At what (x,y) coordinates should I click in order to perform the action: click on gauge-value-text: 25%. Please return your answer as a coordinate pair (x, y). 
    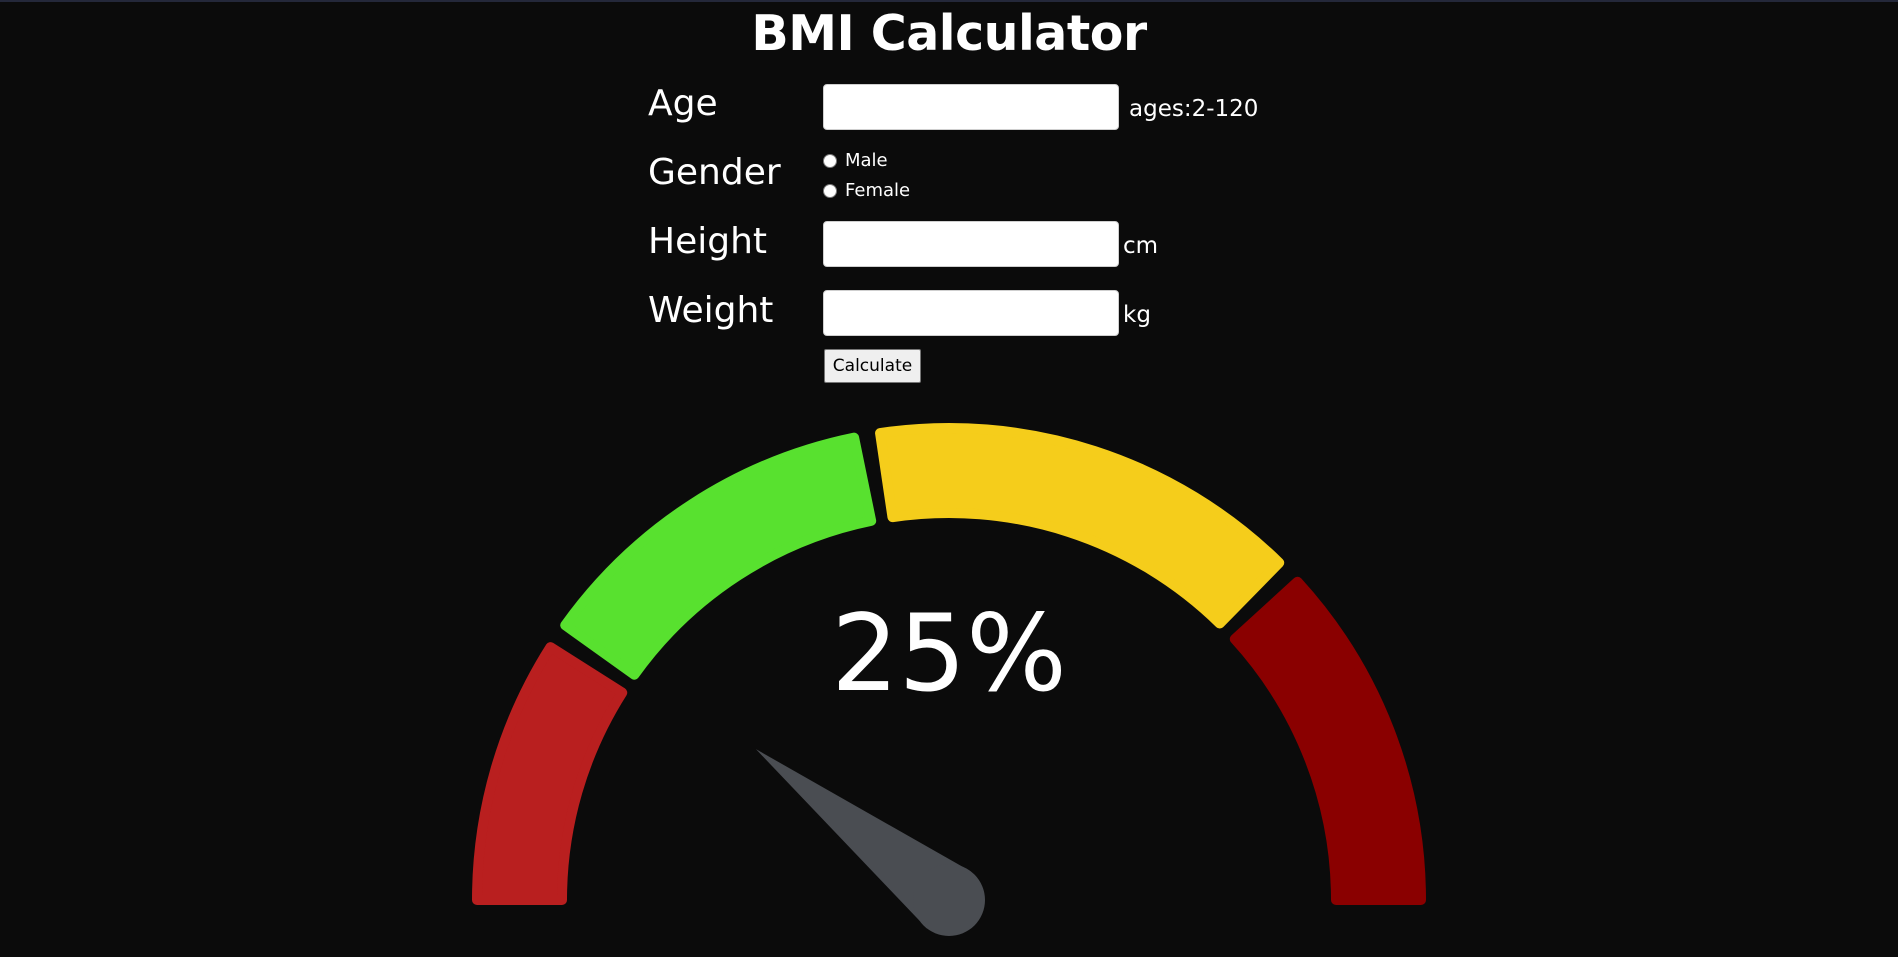
    Looking at the image, I should click on (949, 653).